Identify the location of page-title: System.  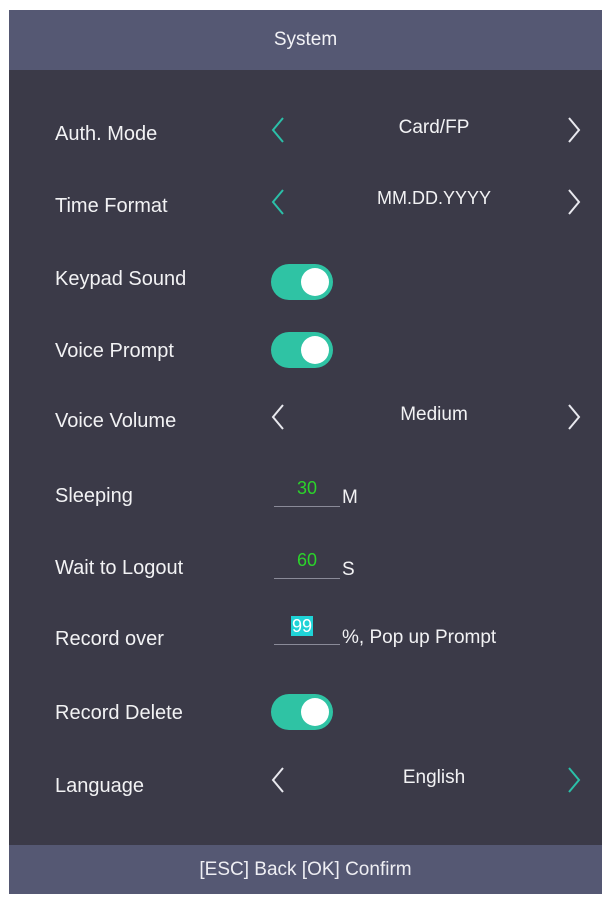
(305, 39).